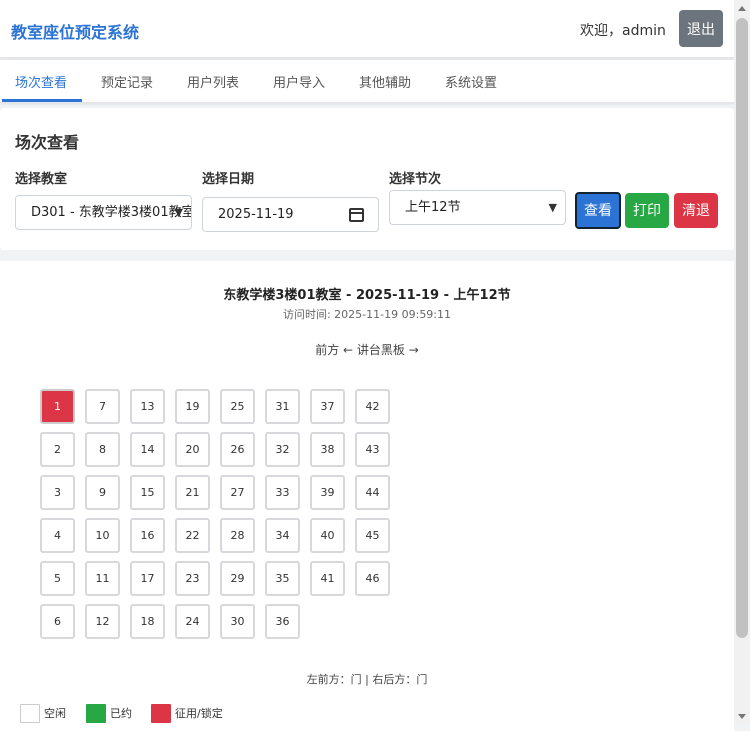 This screenshot has height=731, width=750. Describe the element at coordinates (327, 449) in the screenshot. I see `seat-38: 38` at that location.